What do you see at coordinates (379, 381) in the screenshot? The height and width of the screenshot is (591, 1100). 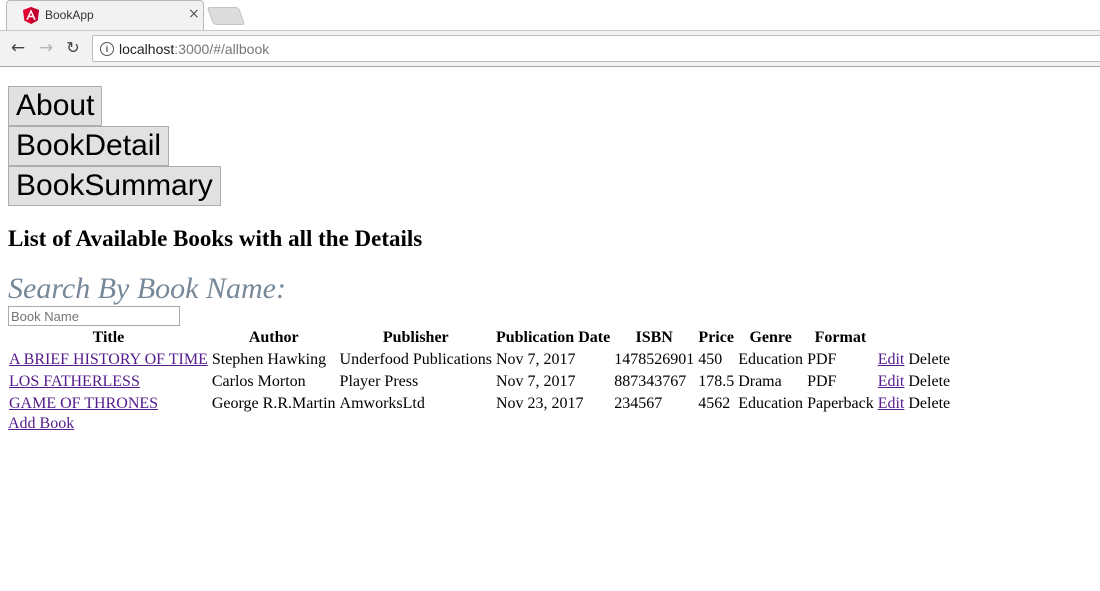 I see `book-publisher: Player Press` at bounding box center [379, 381].